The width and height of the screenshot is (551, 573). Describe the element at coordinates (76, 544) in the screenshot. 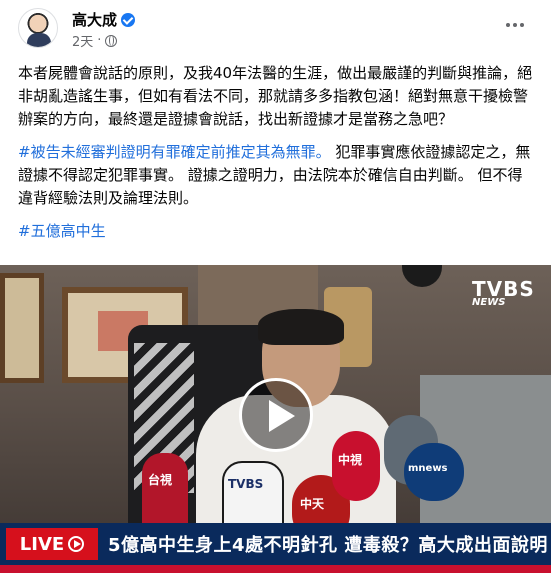

I see `live-play-icon` at that location.